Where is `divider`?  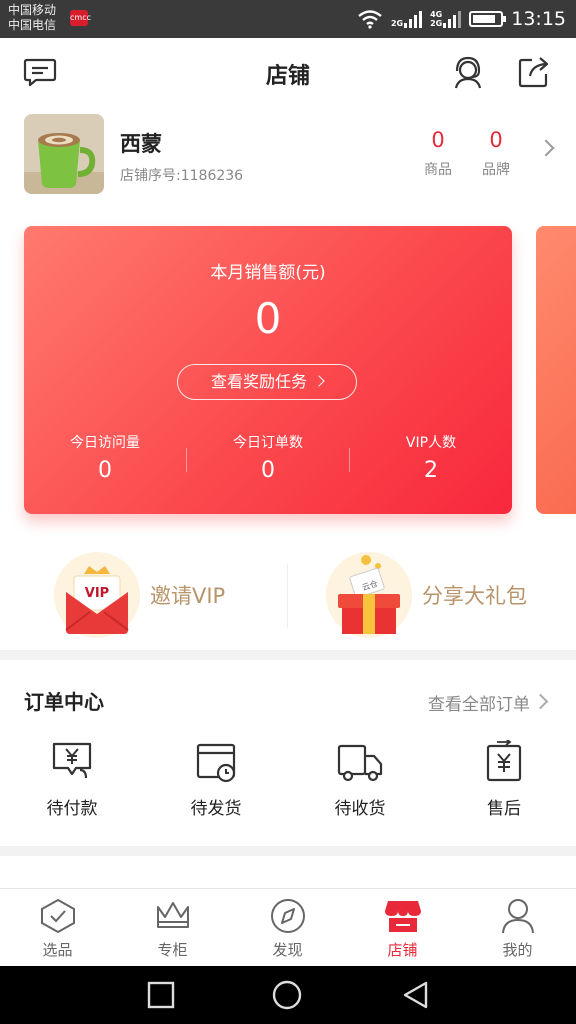 divider is located at coordinates (287, 596).